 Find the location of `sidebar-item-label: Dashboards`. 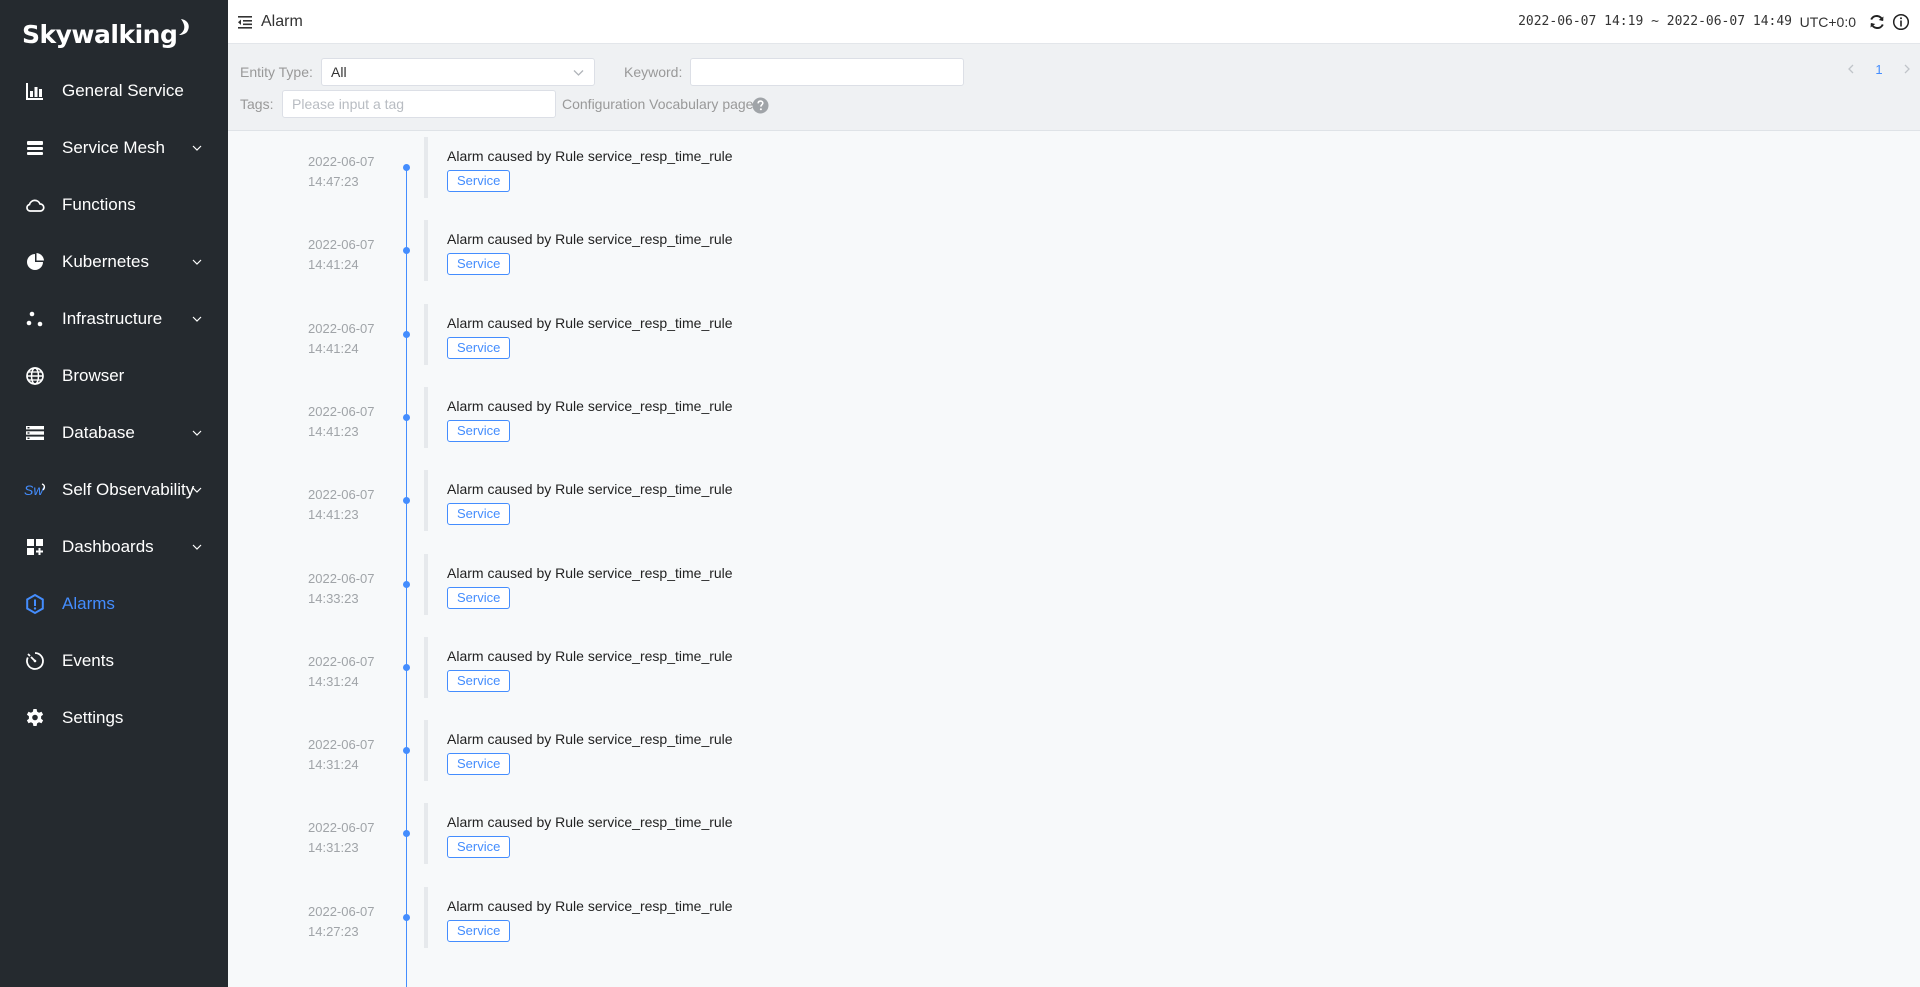

sidebar-item-label: Dashboards is located at coordinates (108, 546).